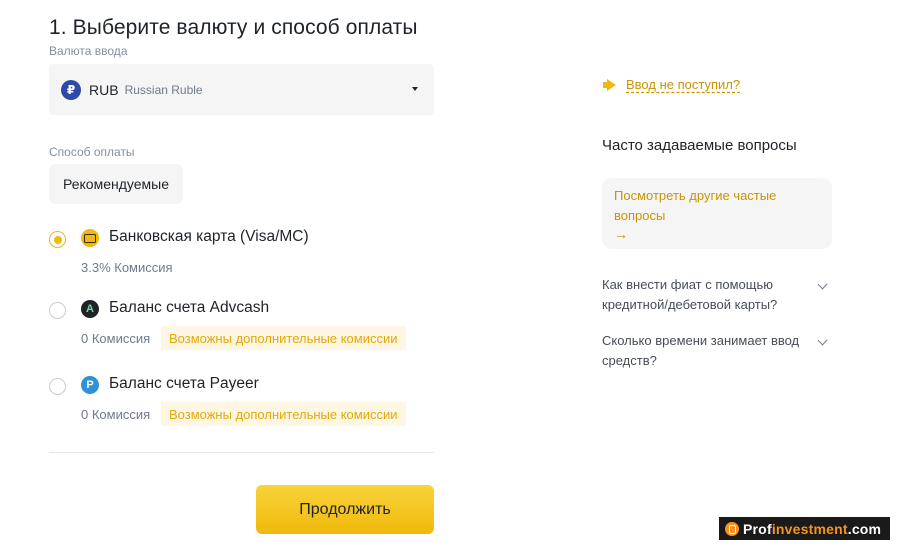  I want to click on radio-bank-card, so click(57, 239).